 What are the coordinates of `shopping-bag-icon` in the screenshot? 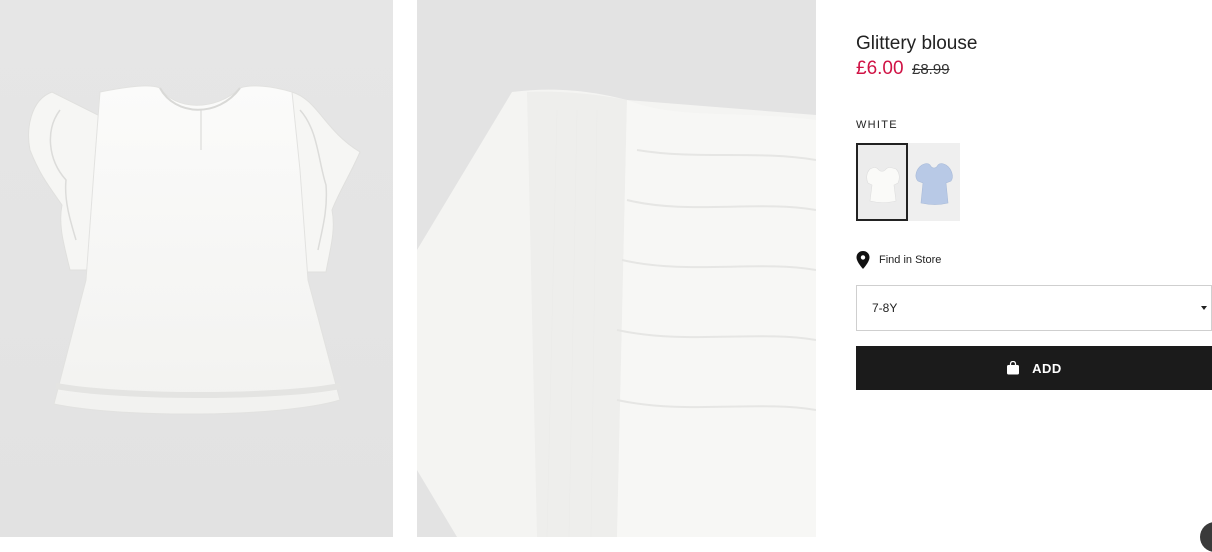 It's located at (1013, 368).